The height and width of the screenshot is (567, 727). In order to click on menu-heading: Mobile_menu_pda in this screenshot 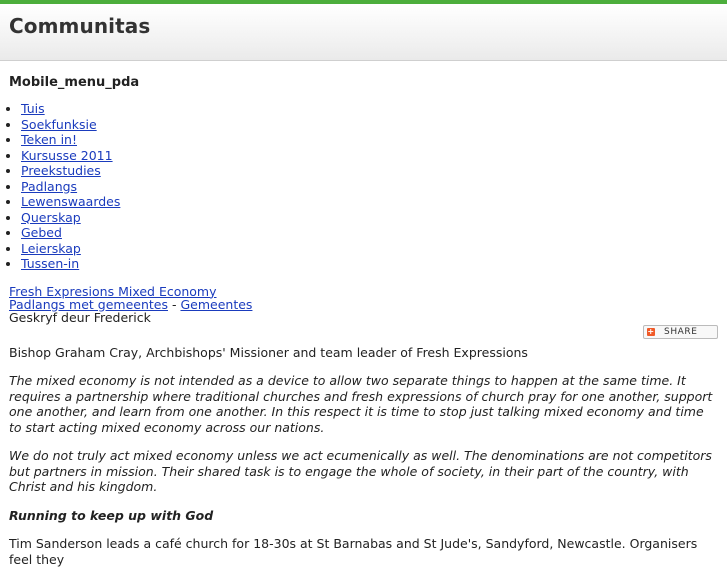, I will do `click(74, 82)`.